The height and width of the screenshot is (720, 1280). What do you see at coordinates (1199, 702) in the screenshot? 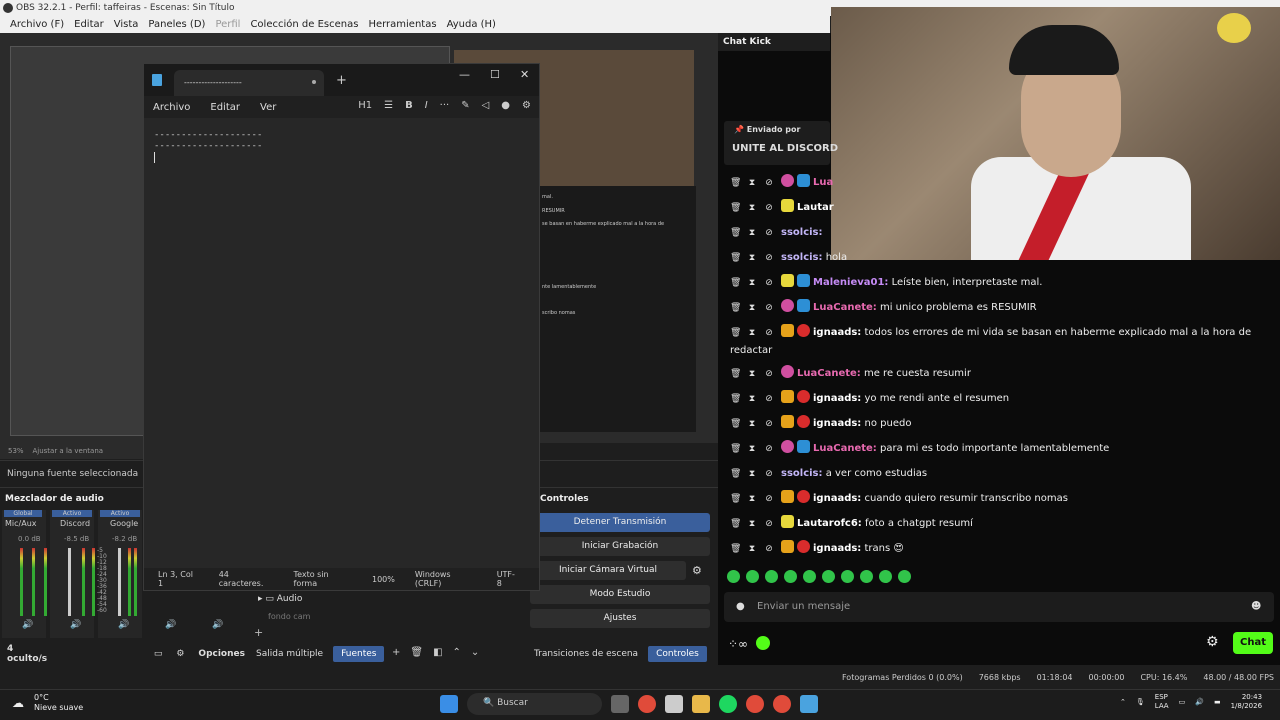
I see `volume-icon: 🔊` at bounding box center [1199, 702].